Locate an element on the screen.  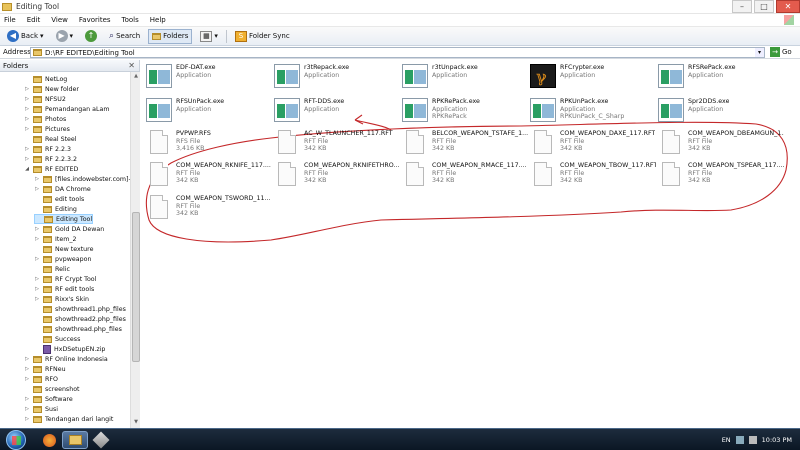
file-item: r3tUnpack.exe Application is located at coordinates (440, 79).